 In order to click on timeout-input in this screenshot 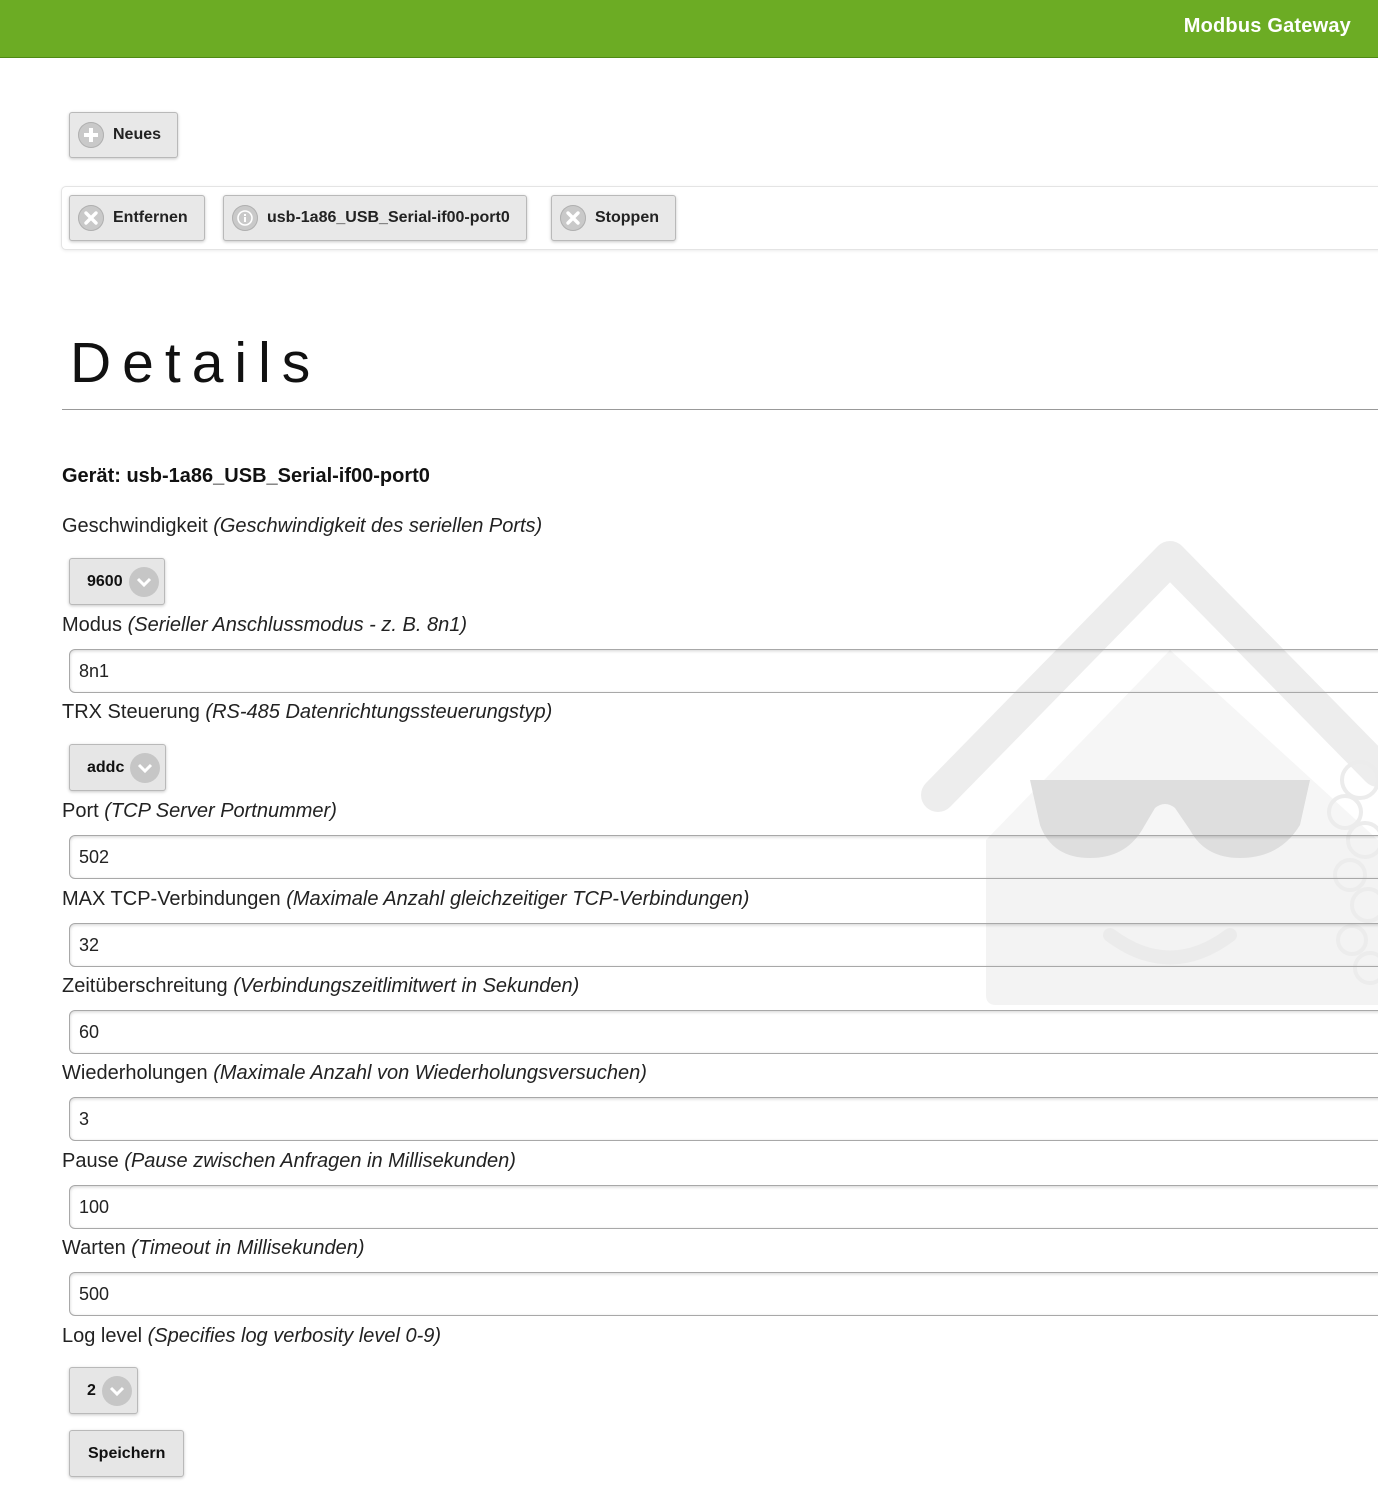, I will do `click(723, 1032)`.